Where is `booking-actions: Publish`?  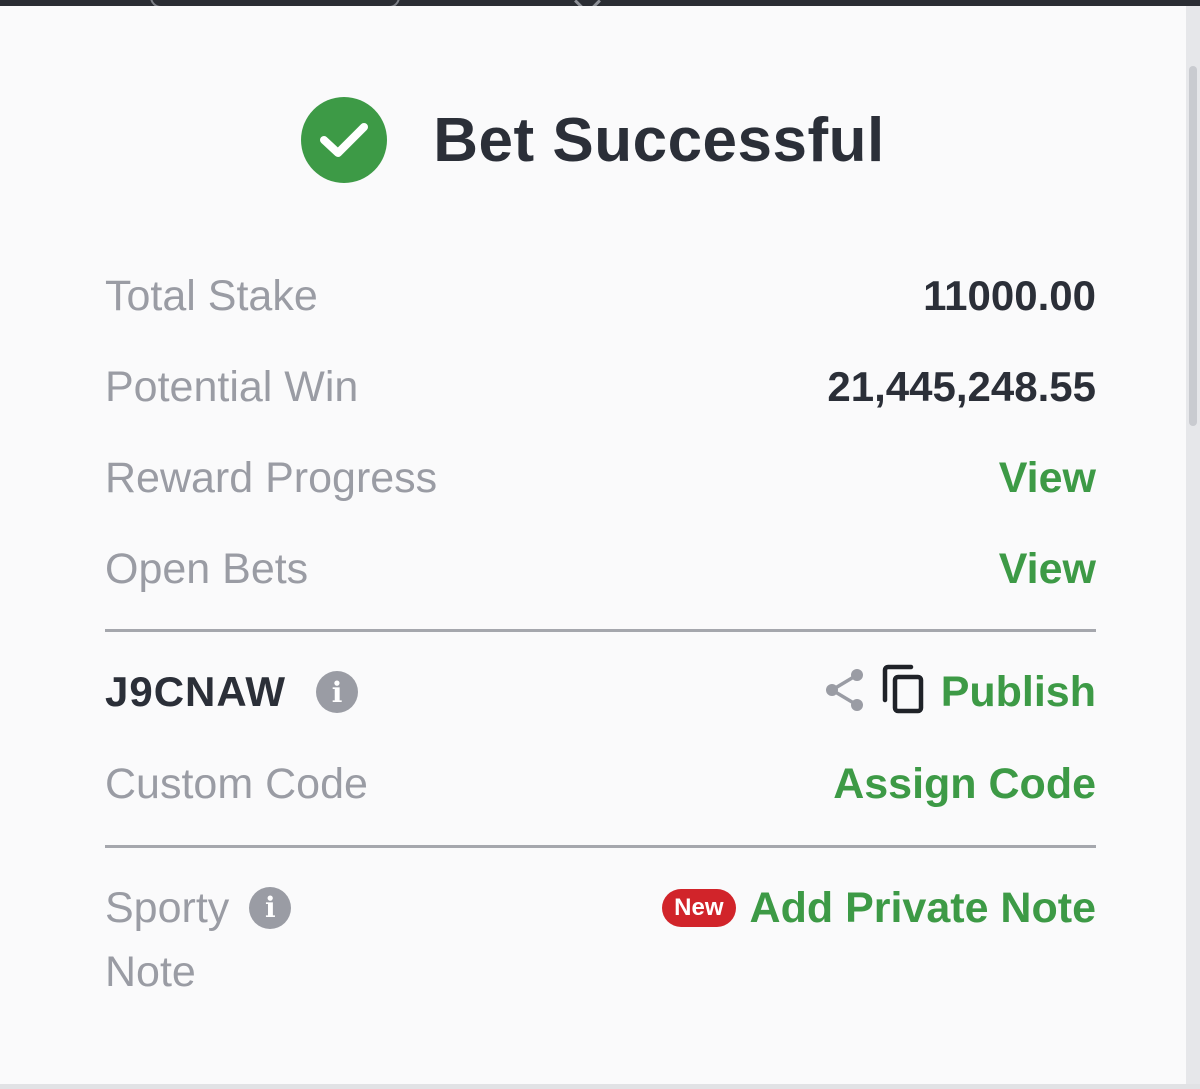 booking-actions: Publish is located at coordinates (959, 692).